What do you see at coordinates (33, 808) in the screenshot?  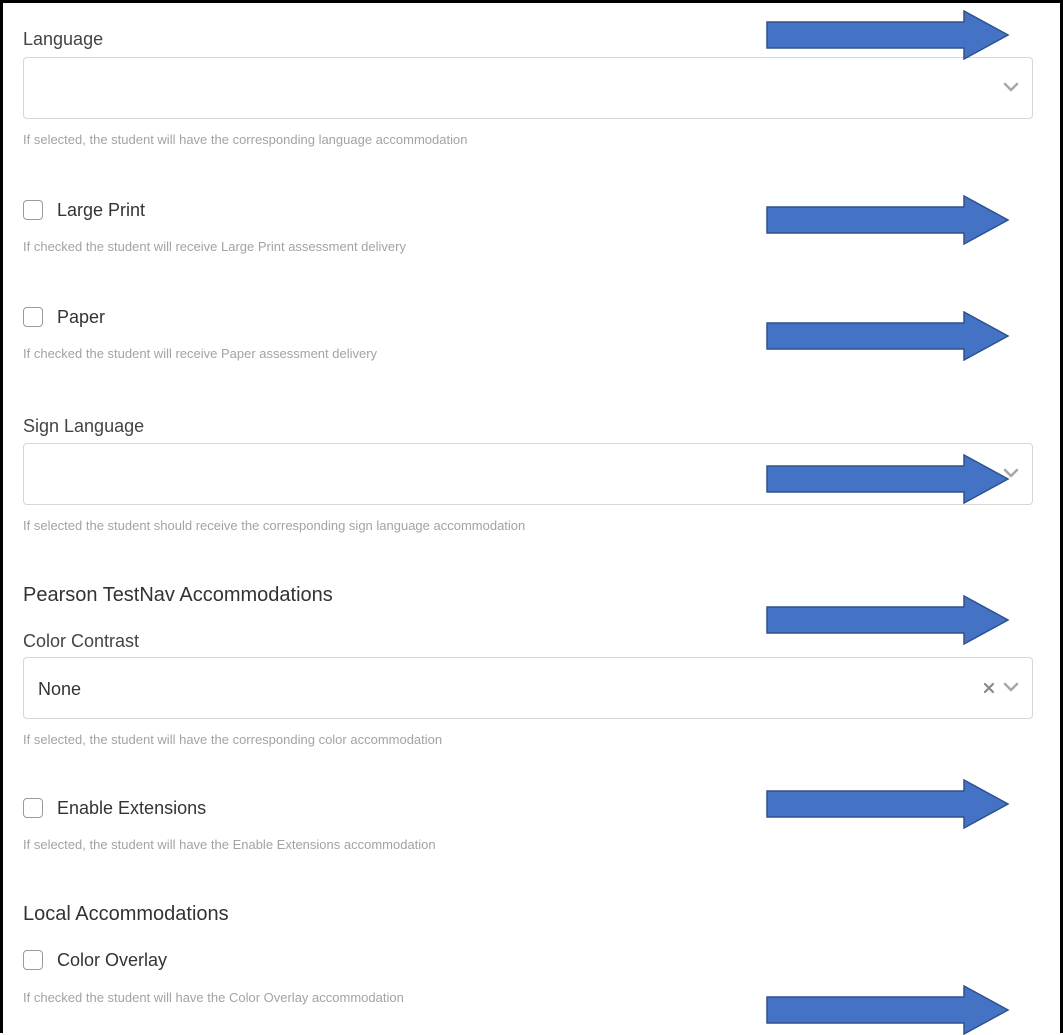 I see `enable-extensions-checkbox` at bounding box center [33, 808].